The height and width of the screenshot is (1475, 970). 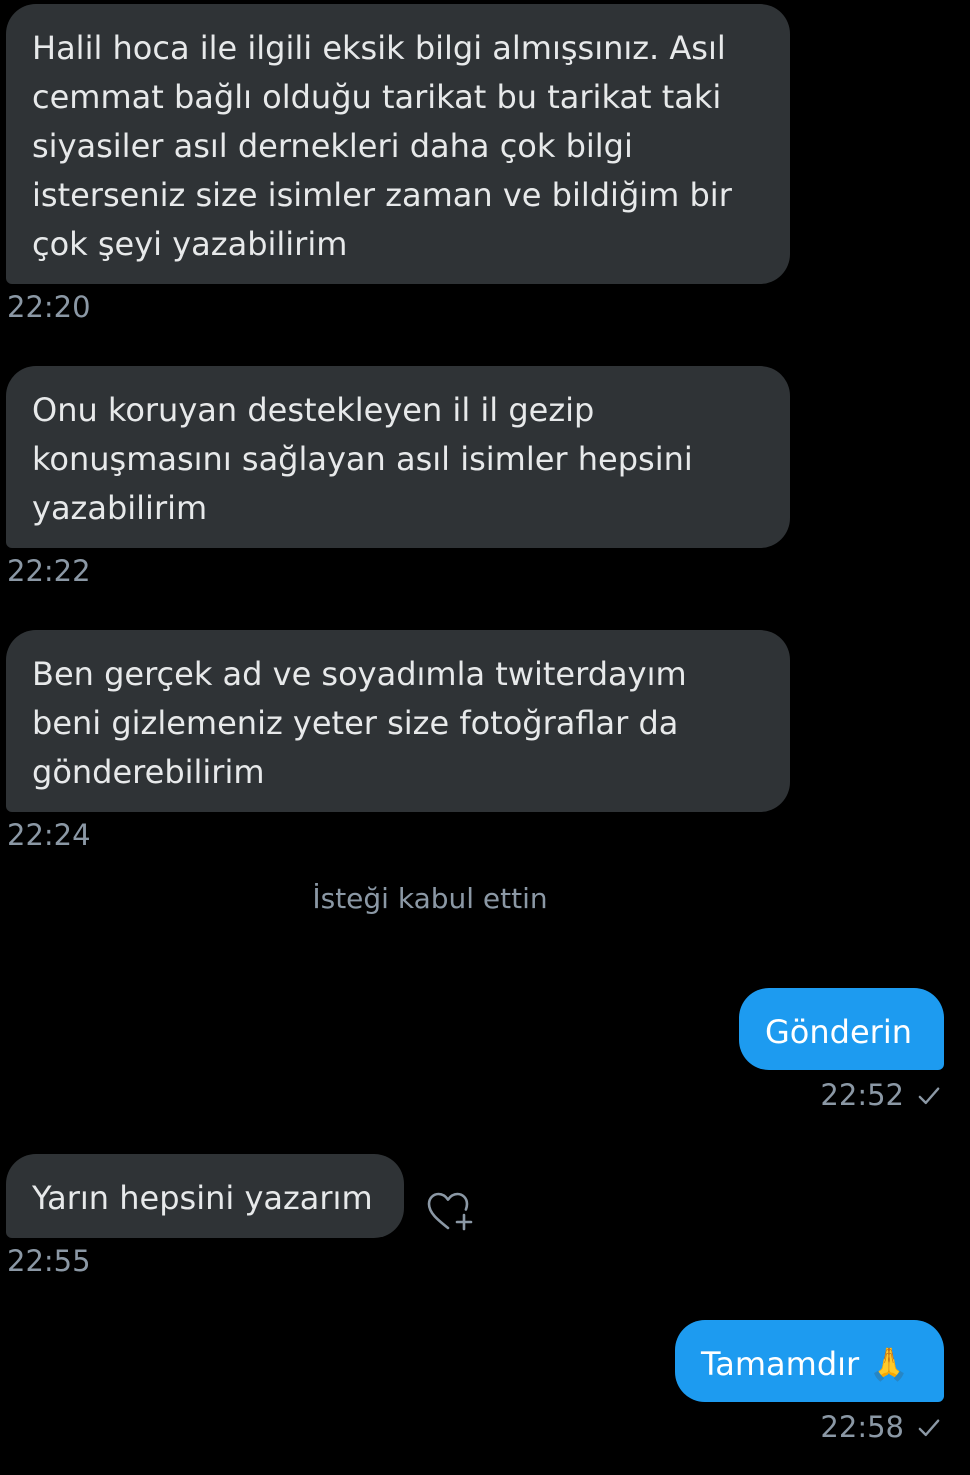 I want to click on heart-plus-icon, so click(x=450, y=1214).